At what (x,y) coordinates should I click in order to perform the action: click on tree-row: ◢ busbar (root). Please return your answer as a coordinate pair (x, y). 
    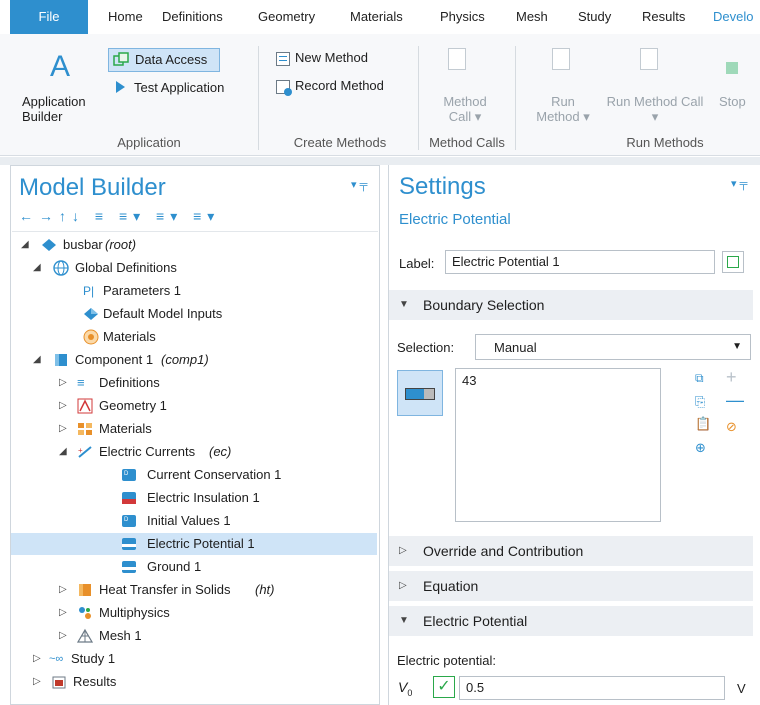
    Looking at the image, I should click on (194, 245).